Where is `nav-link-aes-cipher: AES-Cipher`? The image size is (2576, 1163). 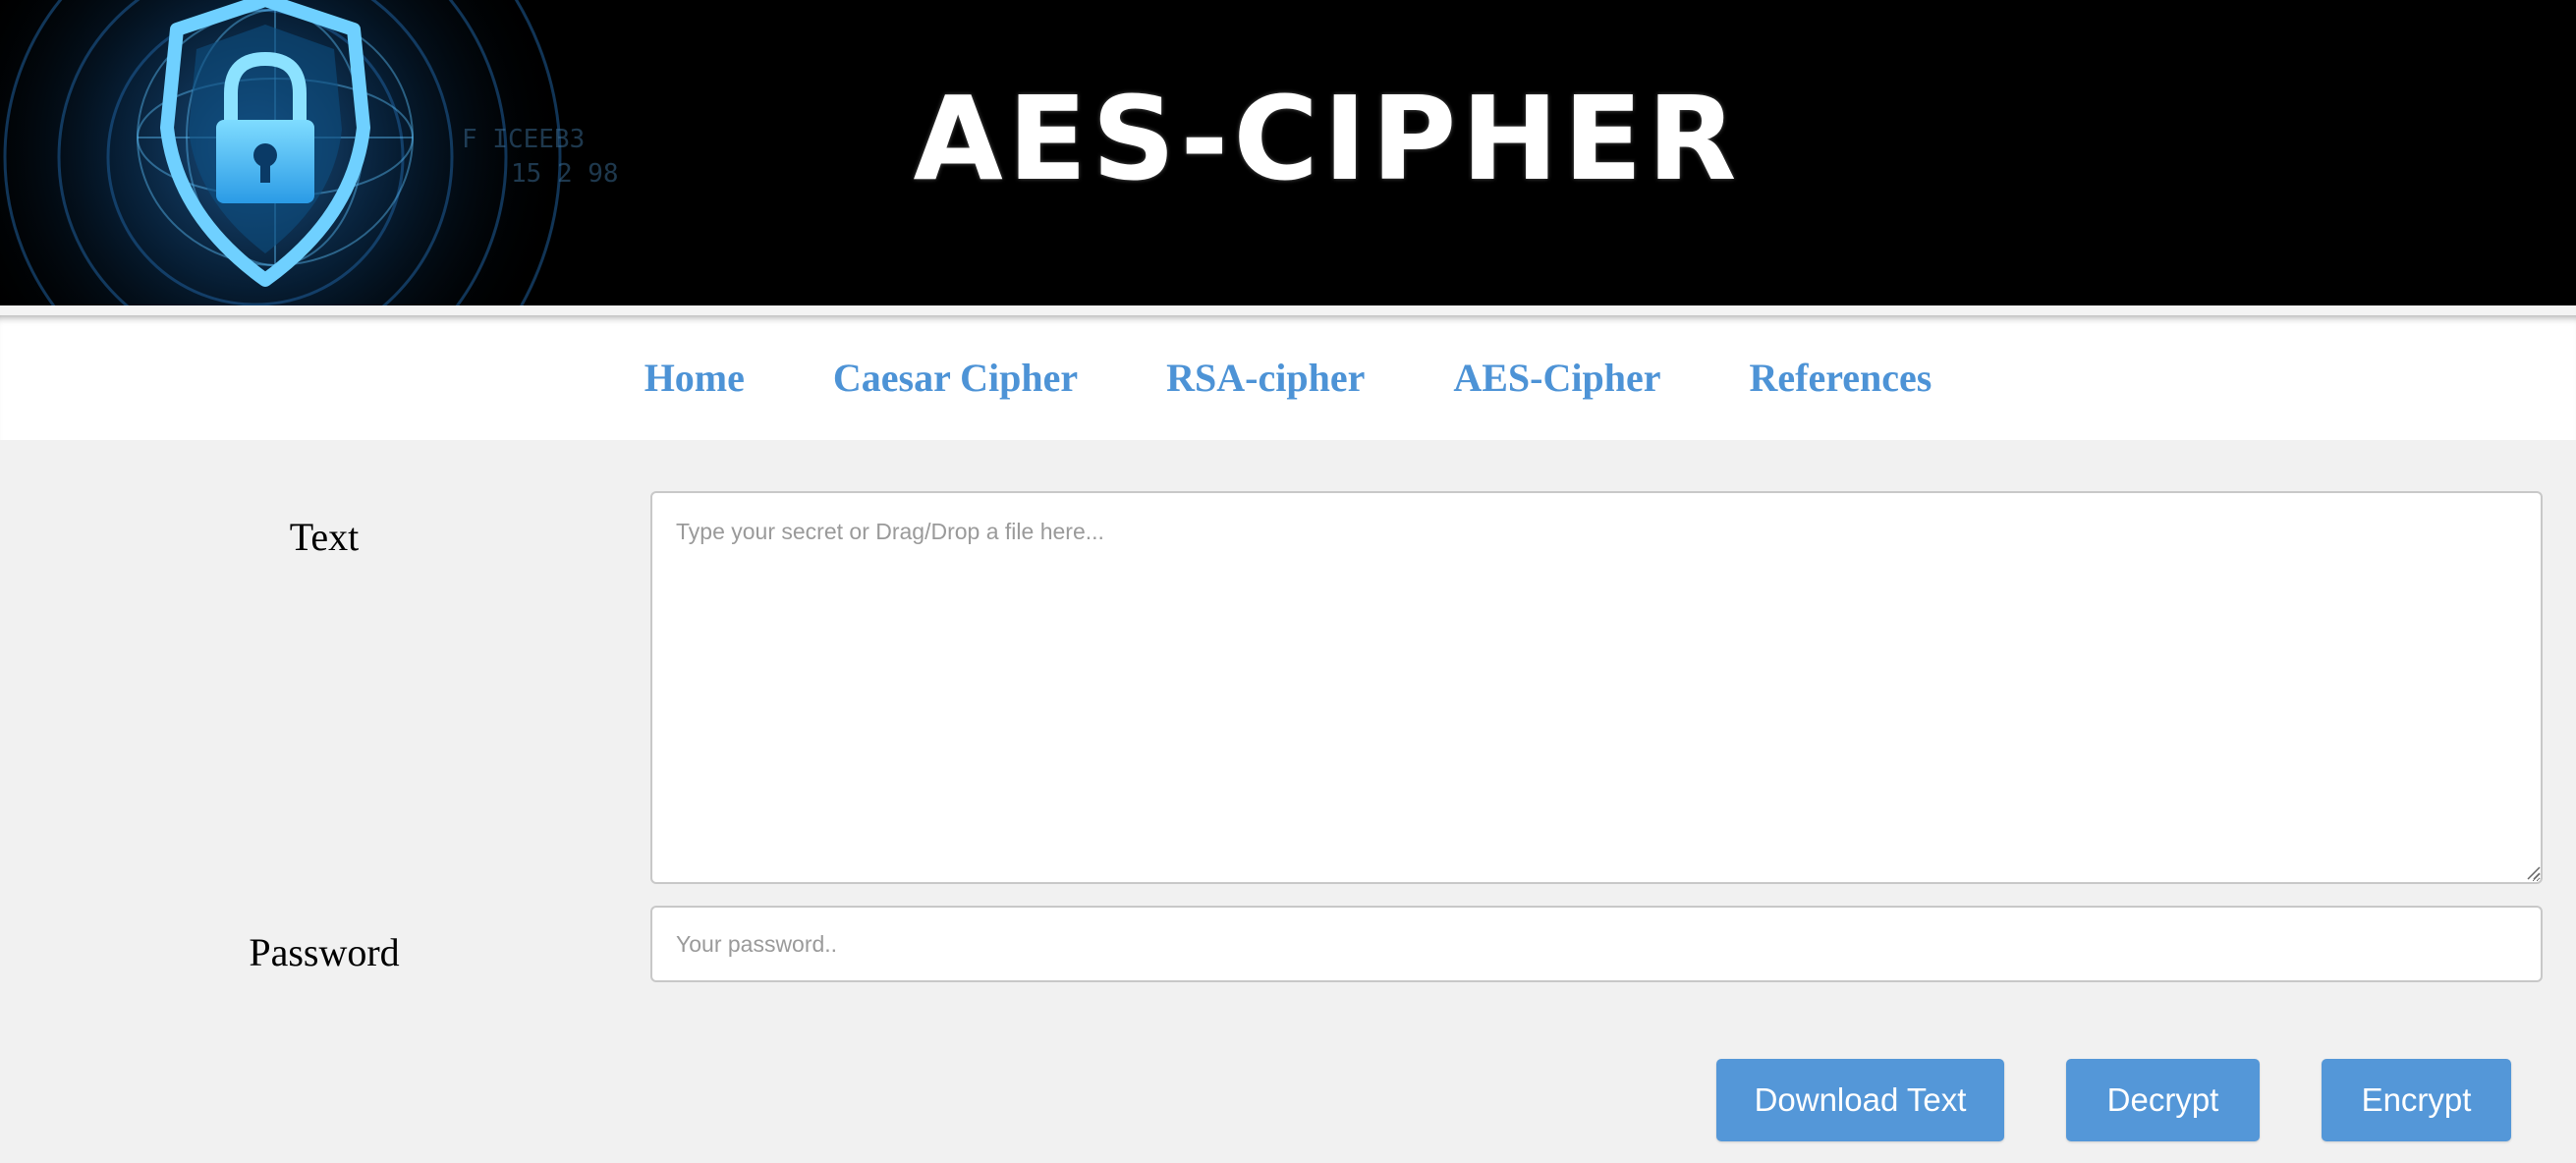
nav-link-aes-cipher: AES-Cipher is located at coordinates (1557, 378).